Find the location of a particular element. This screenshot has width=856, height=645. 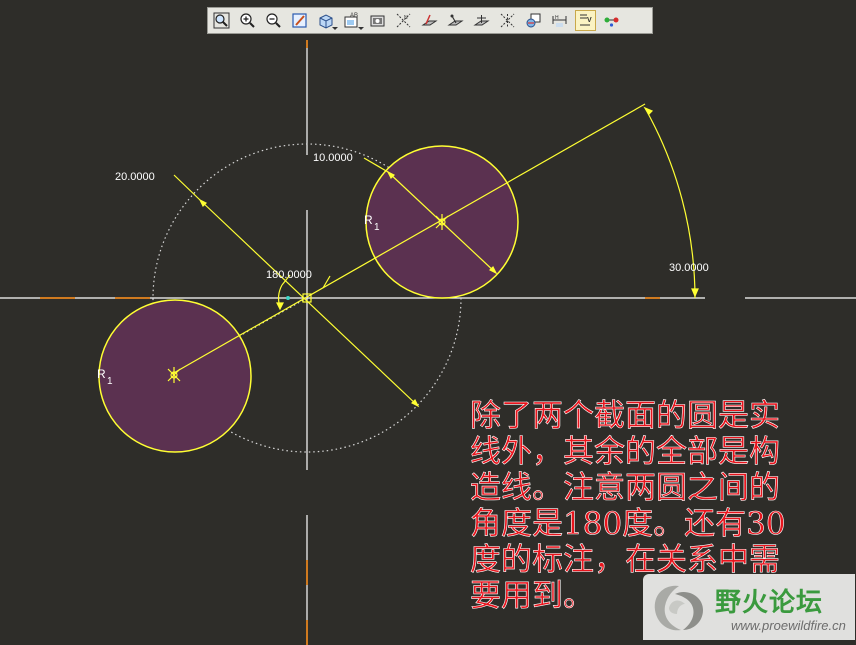

datum-planes-button is located at coordinates (429, 20).